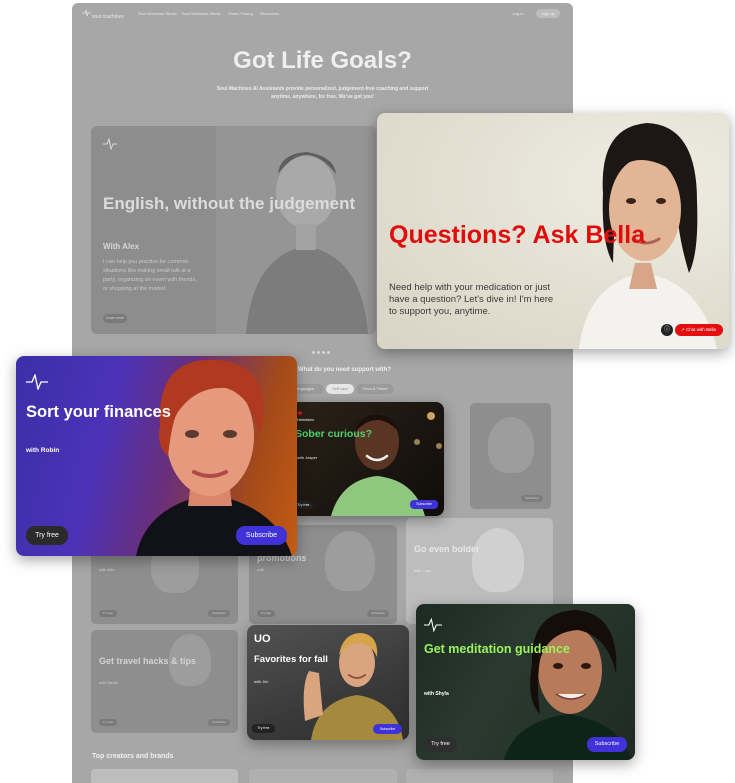 This screenshot has height=783, width=735. Describe the element at coordinates (115, 318) in the screenshot. I see `learn-more-button: Learn more` at that location.